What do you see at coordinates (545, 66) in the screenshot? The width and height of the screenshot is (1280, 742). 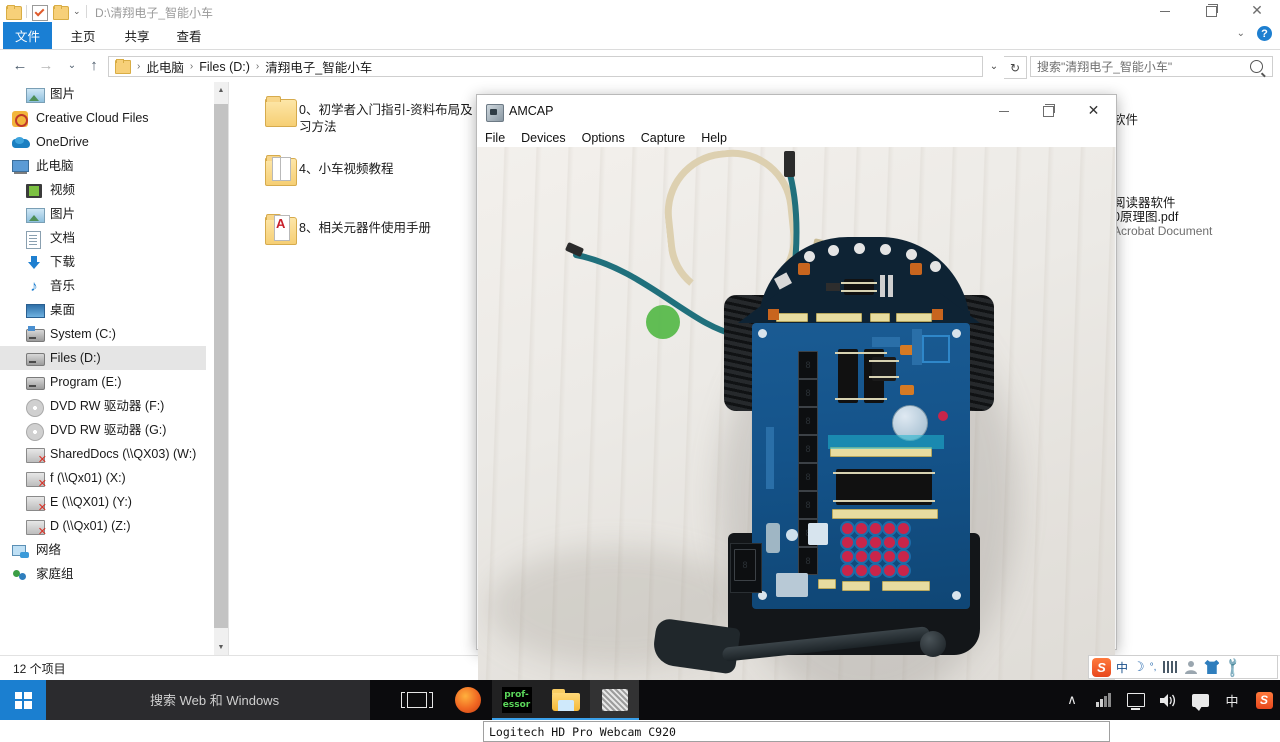 I see `breadcrumb: › 此电脑 › Files (D:) › 清翔电子_智能小车` at bounding box center [545, 66].